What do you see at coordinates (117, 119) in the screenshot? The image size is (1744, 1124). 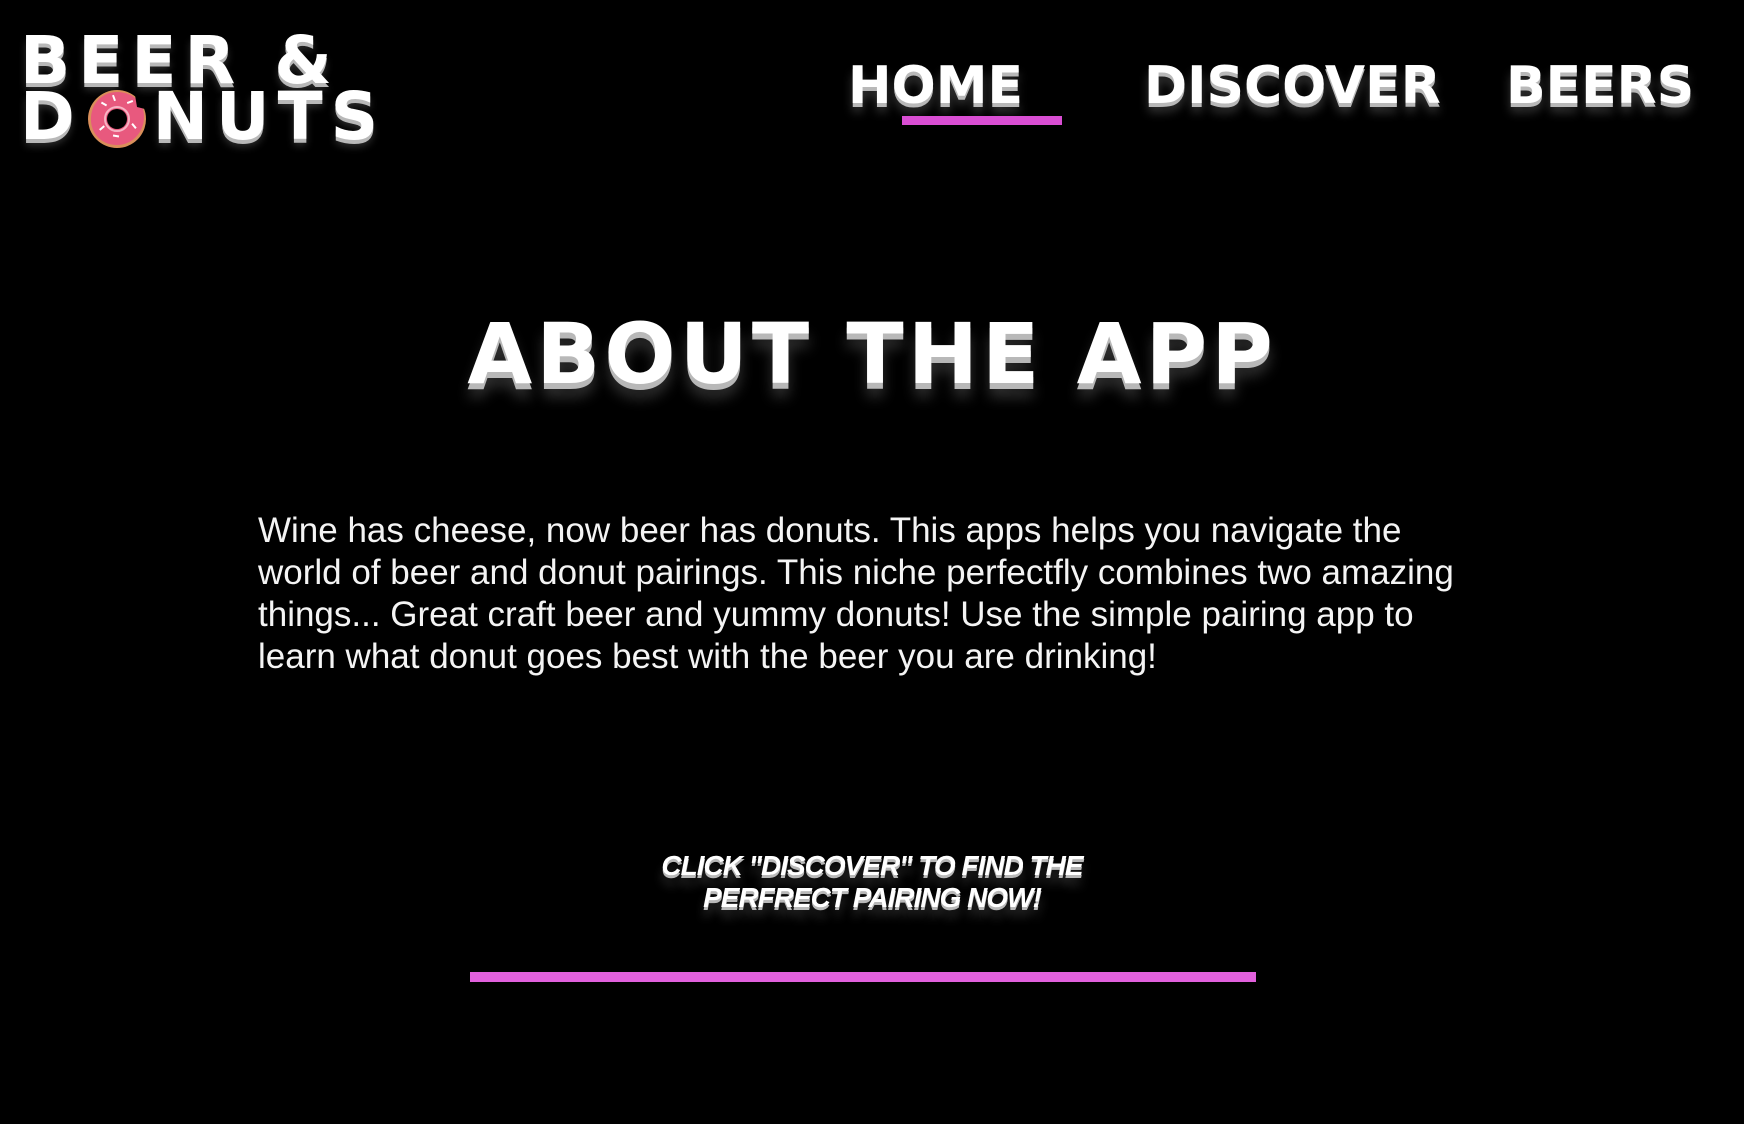 I see `donut-icon` at bounding box center [117, 119].